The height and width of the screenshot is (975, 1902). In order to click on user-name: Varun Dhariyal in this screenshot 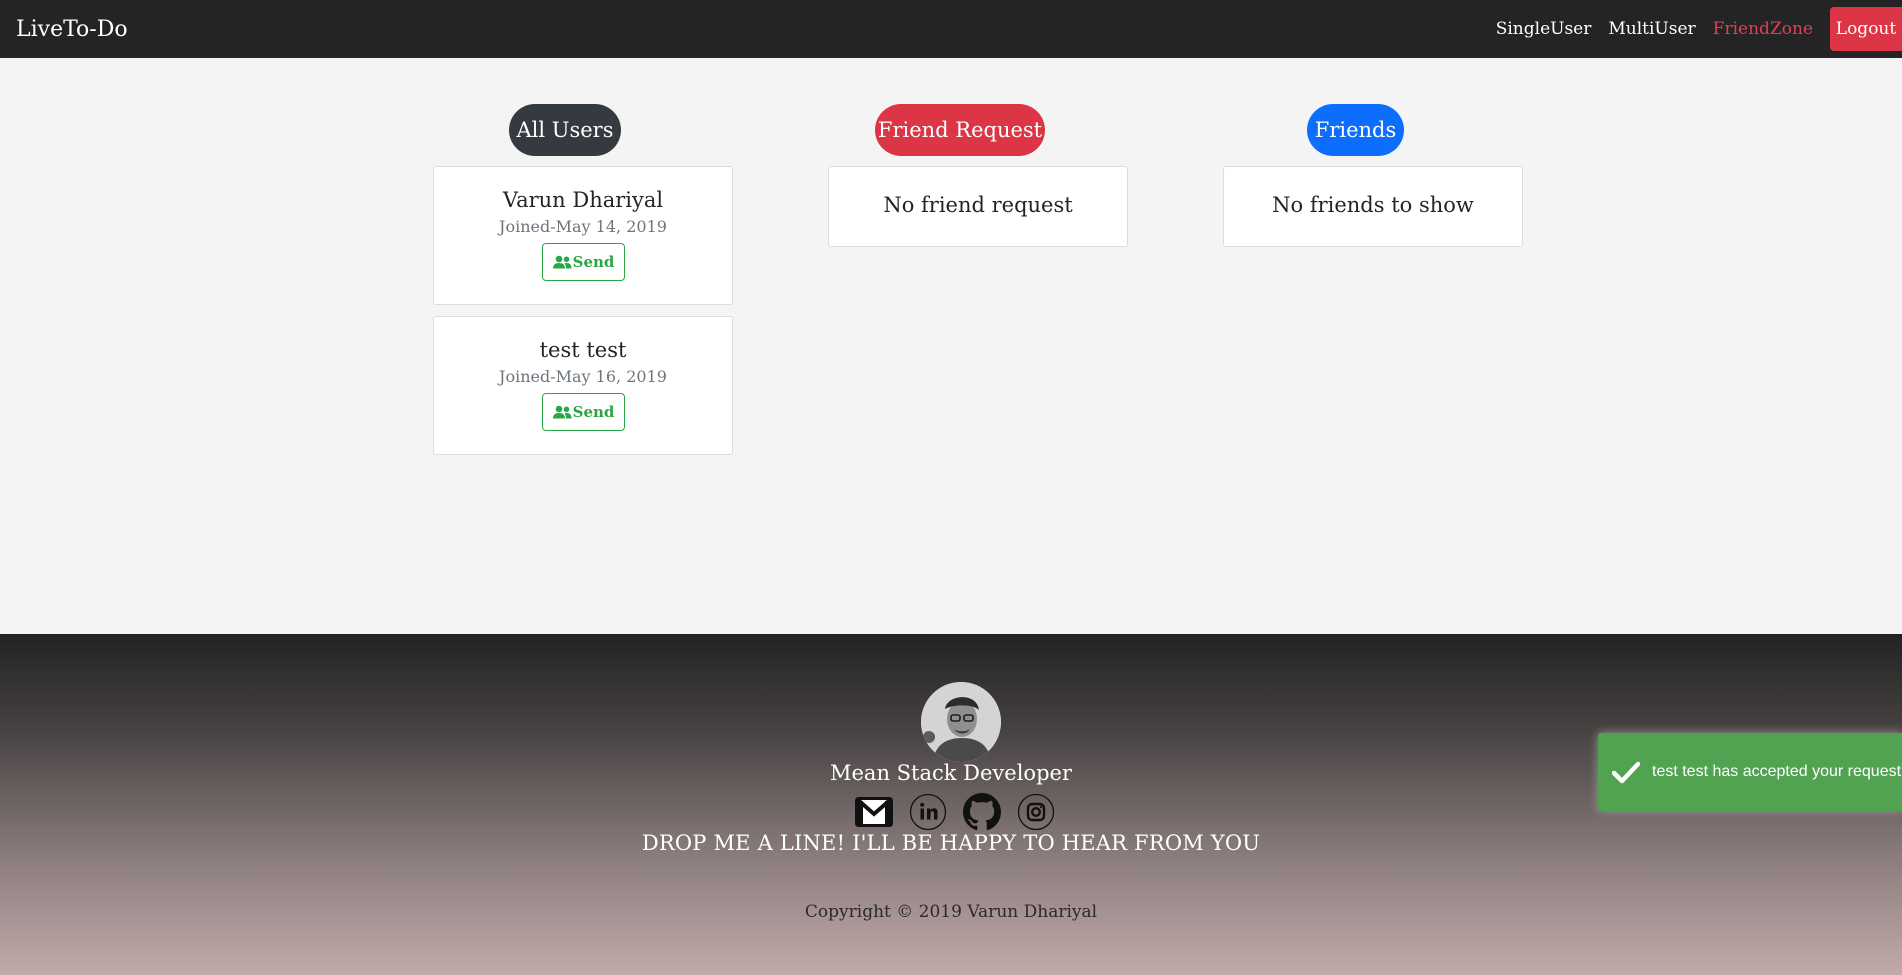, I will do `click(583, 200)`.